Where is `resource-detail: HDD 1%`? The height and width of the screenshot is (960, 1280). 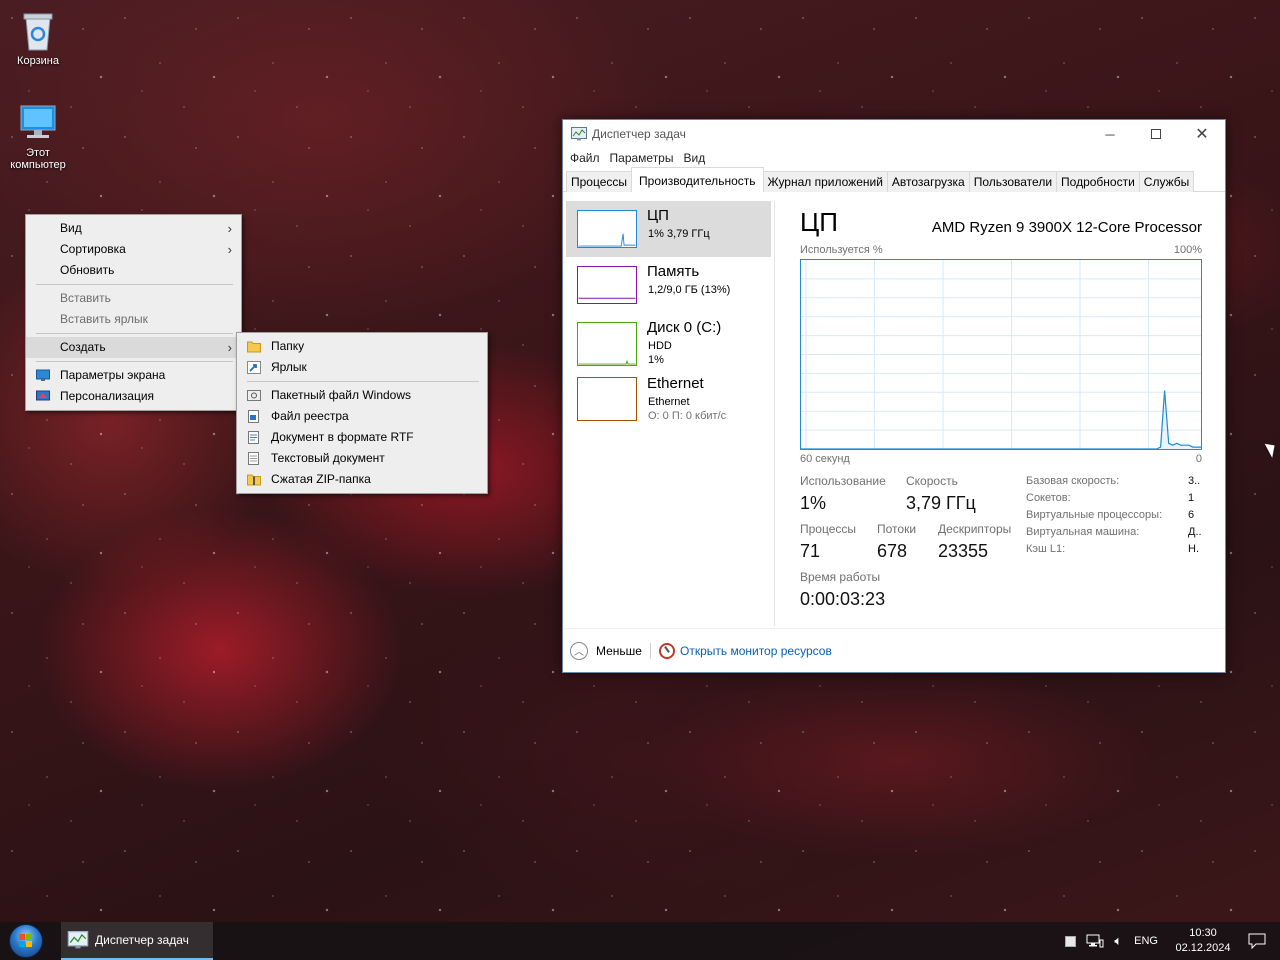
resource-detail: HDD 1% is located at coordinates (660, 353).